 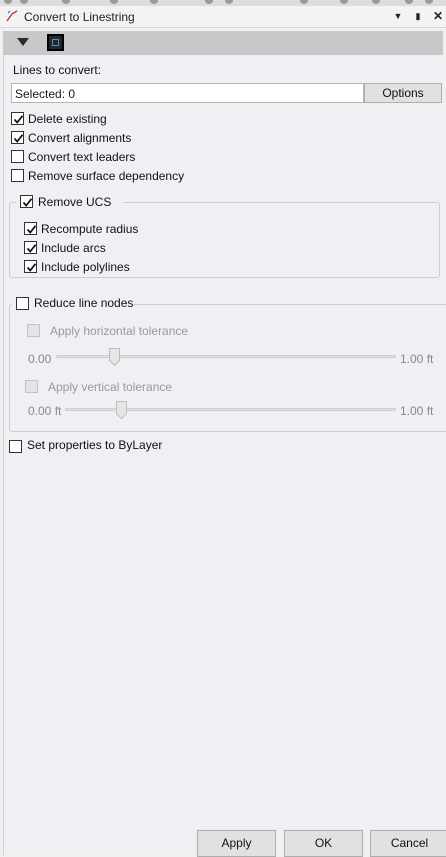 I want to click on close-icon: ✕, so click(x=438, y=16).